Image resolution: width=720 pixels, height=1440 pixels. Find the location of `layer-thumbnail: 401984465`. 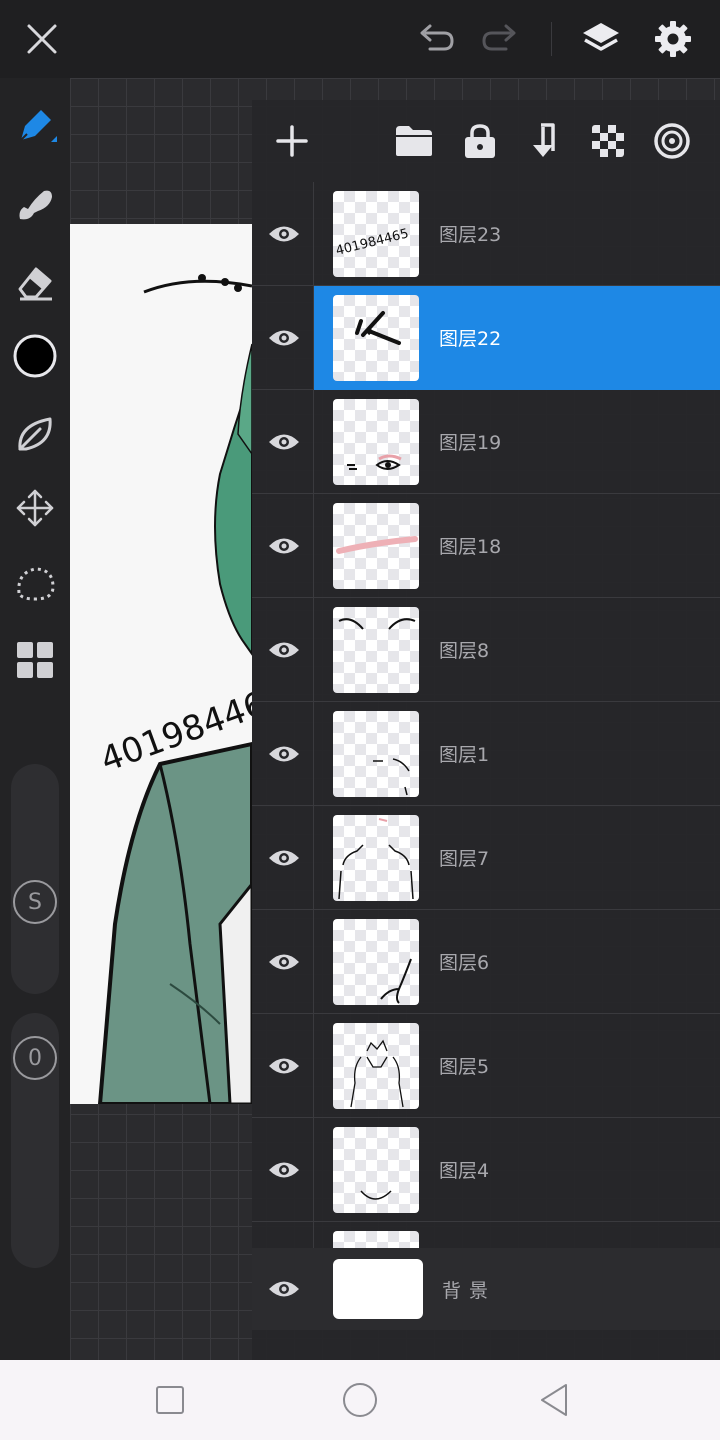

layer-thumbnail: 401984465 is located at coordinates (376, 234).